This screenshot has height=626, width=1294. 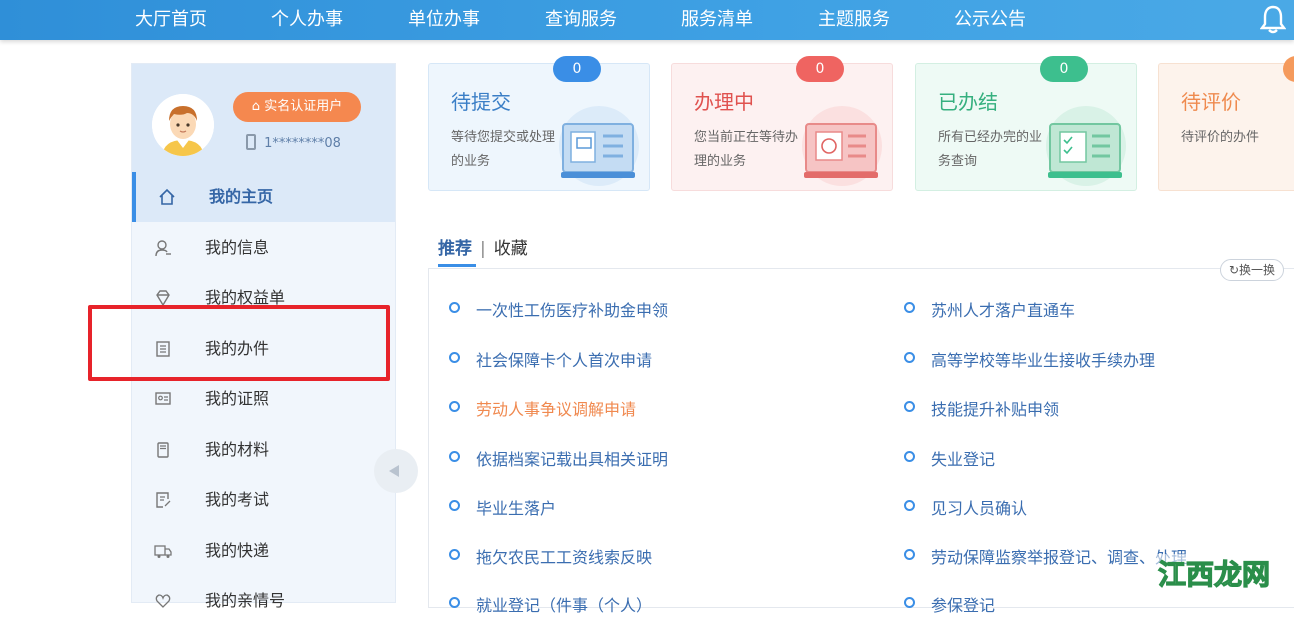 What do you see at coordinates (511, 249) in the screenshot?
I see `tab-favorites: 收藏` at bounding box center [511, 249].